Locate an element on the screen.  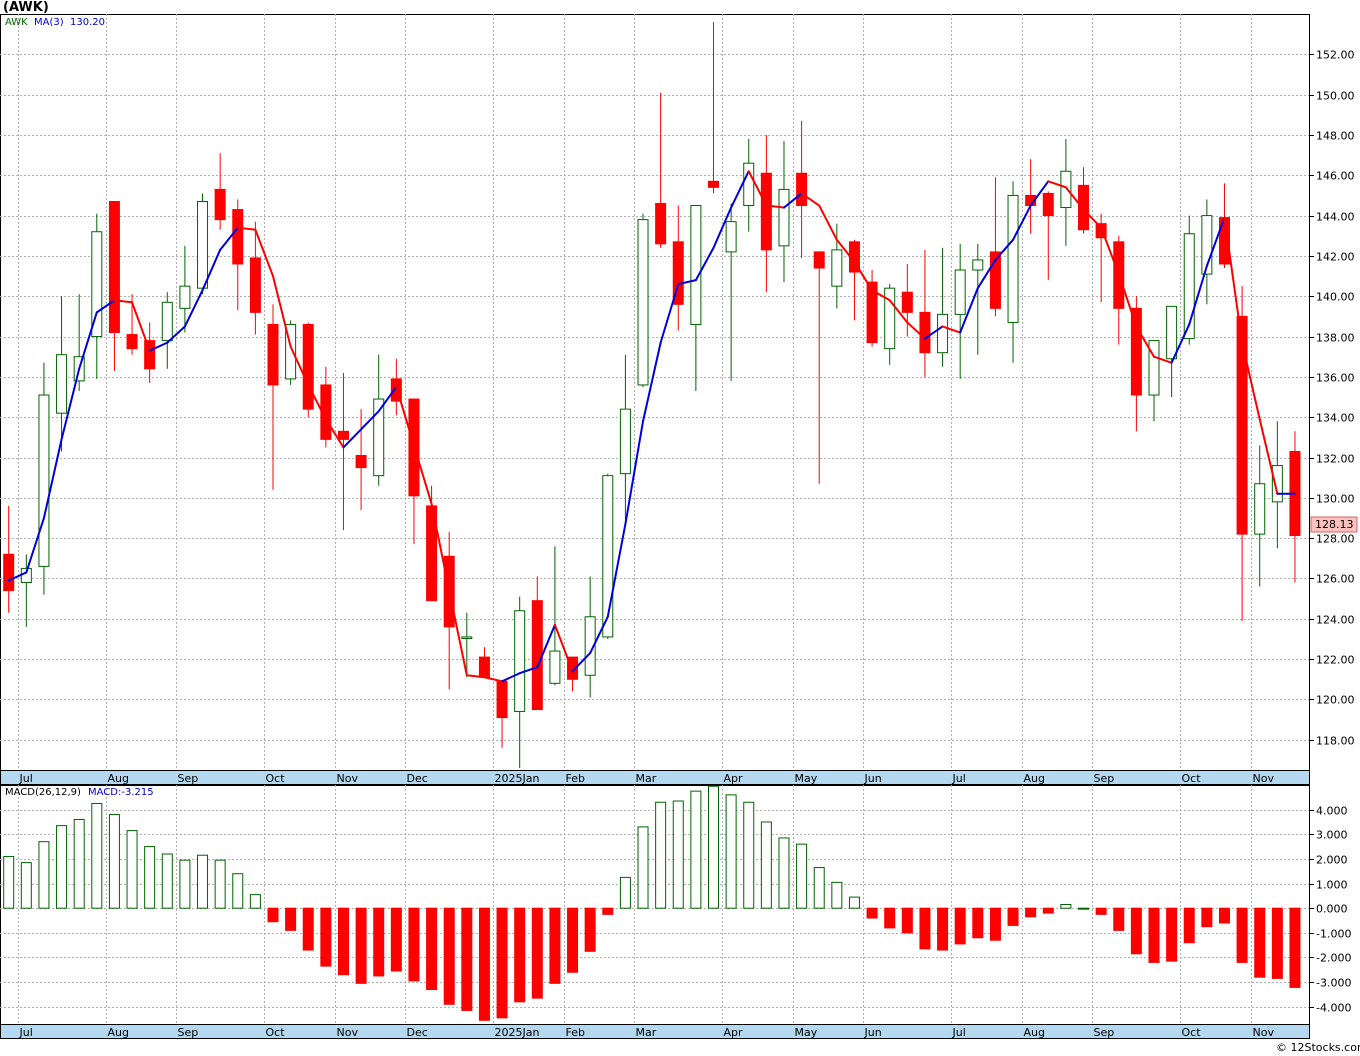
price-ytick-label: 138.00 is located at coordinates (1335, 338).